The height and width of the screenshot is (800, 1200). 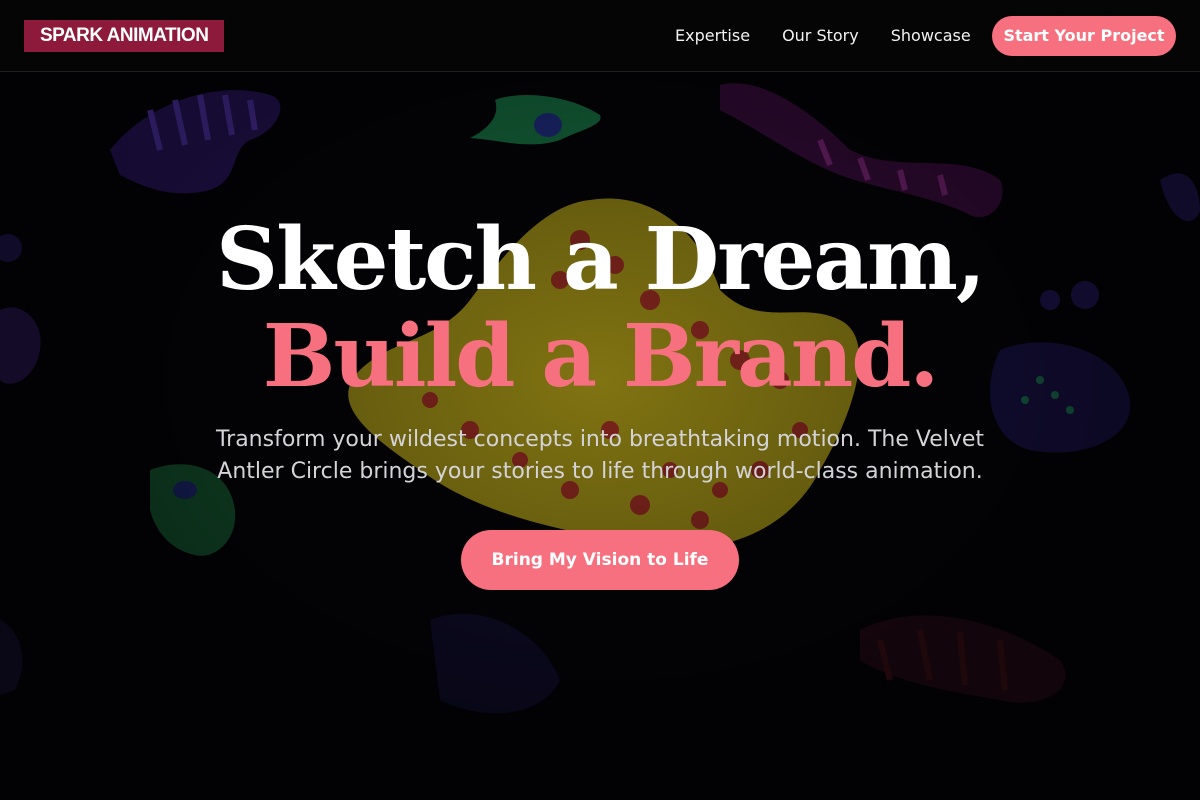 I want to click on hero-title-line-2: Build a Brand., so click(x=601, y=356).